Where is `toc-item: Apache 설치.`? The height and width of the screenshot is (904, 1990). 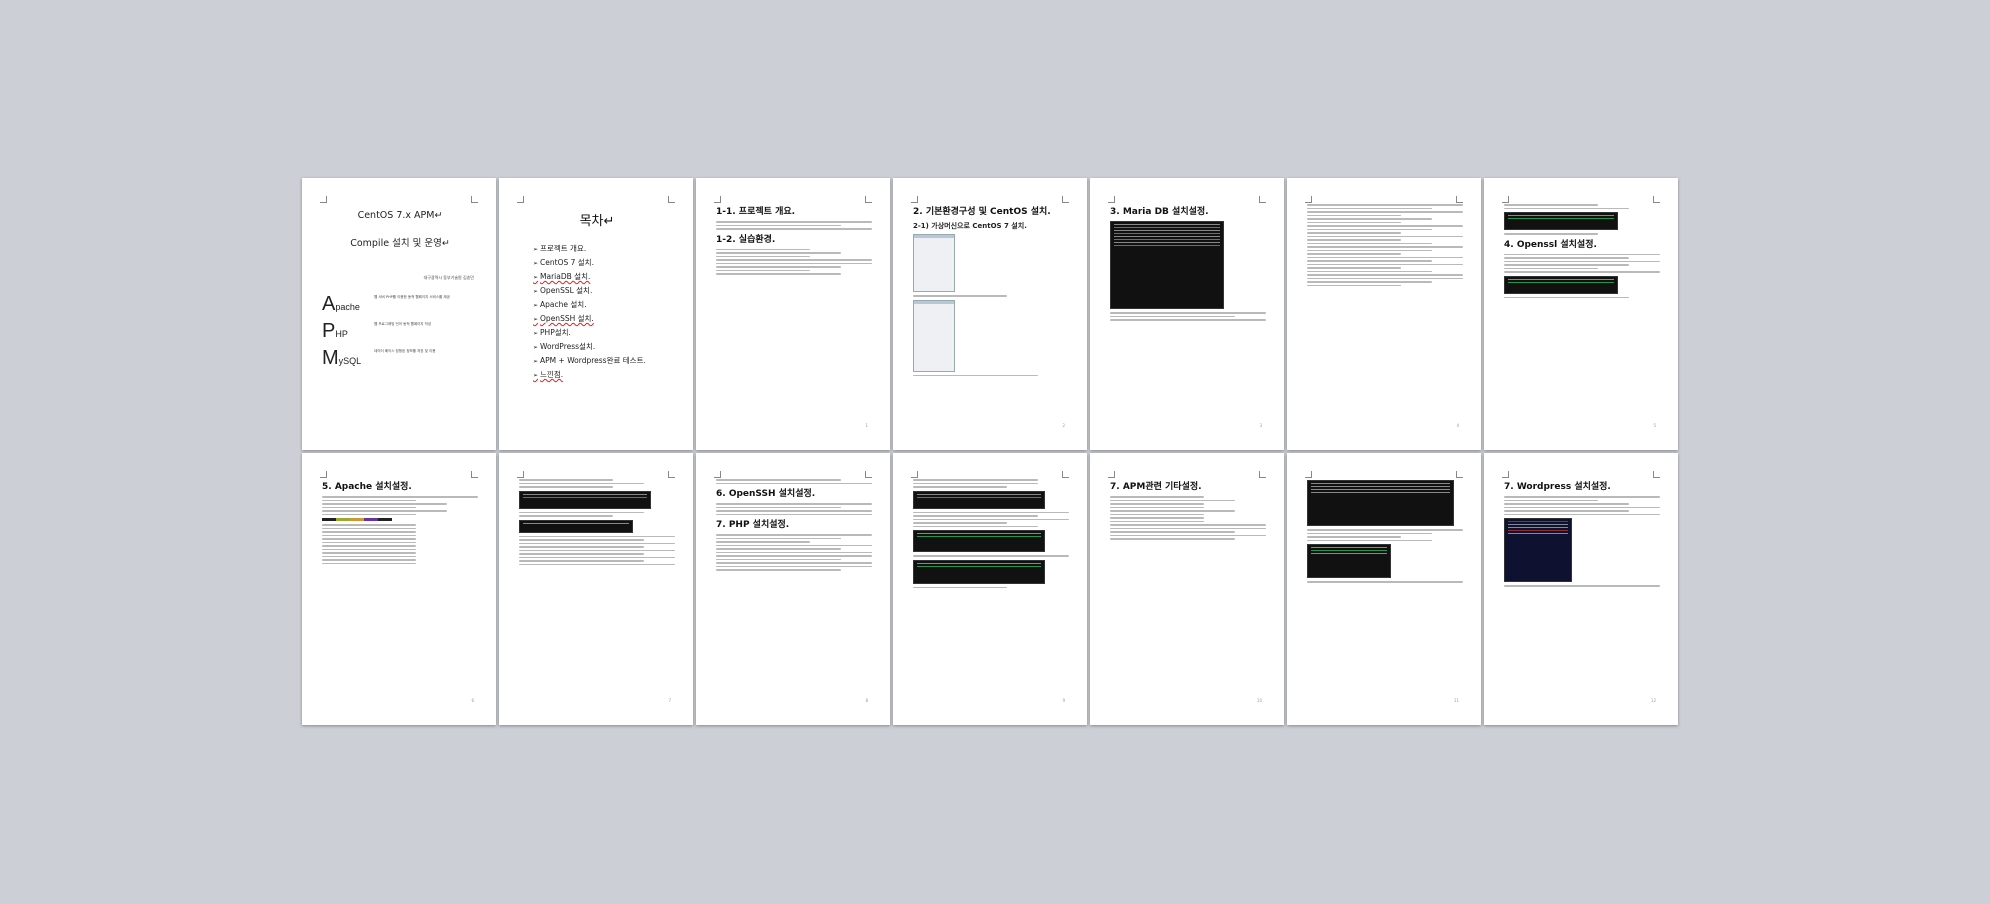 toc-item: Apache 설치. is located at coordinates (604, 304).